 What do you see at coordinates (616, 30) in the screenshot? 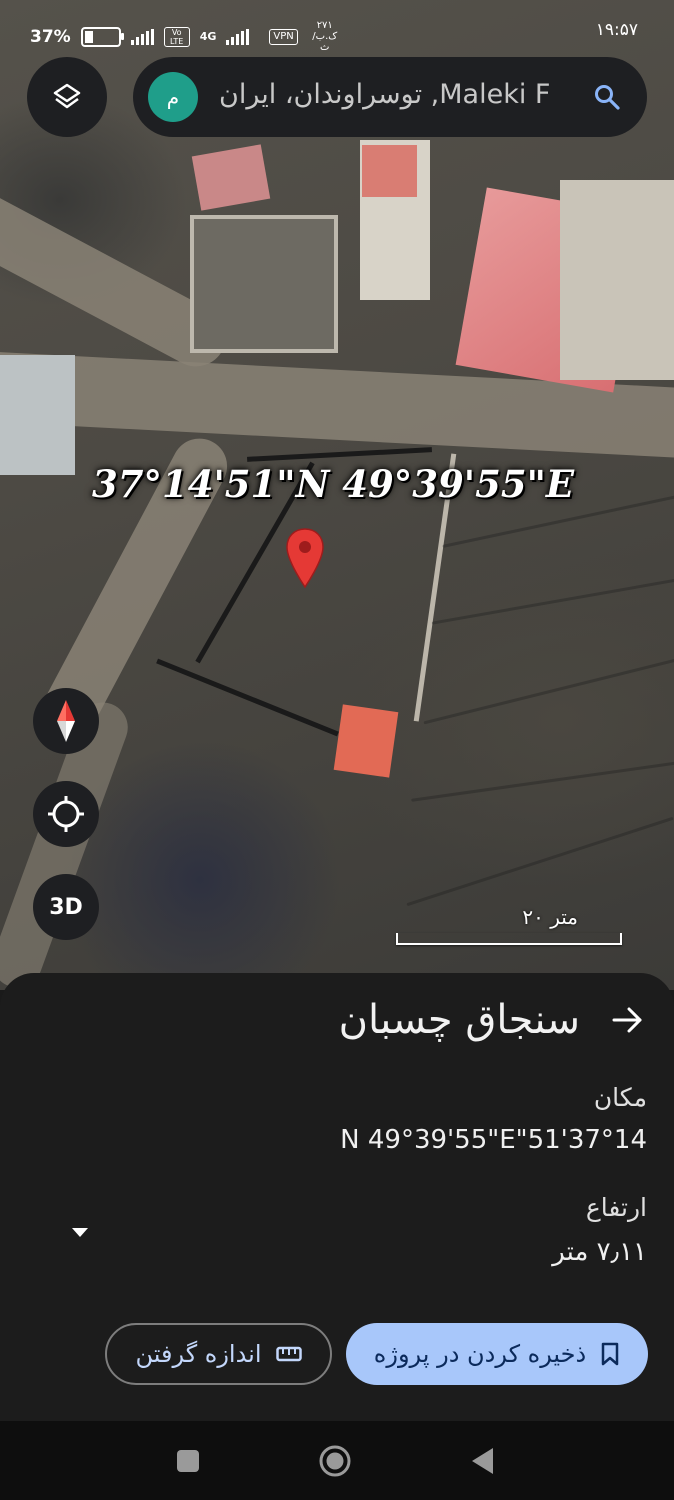
I see `clock: ۱۹:۵۷` at bounding box center [616, 30].